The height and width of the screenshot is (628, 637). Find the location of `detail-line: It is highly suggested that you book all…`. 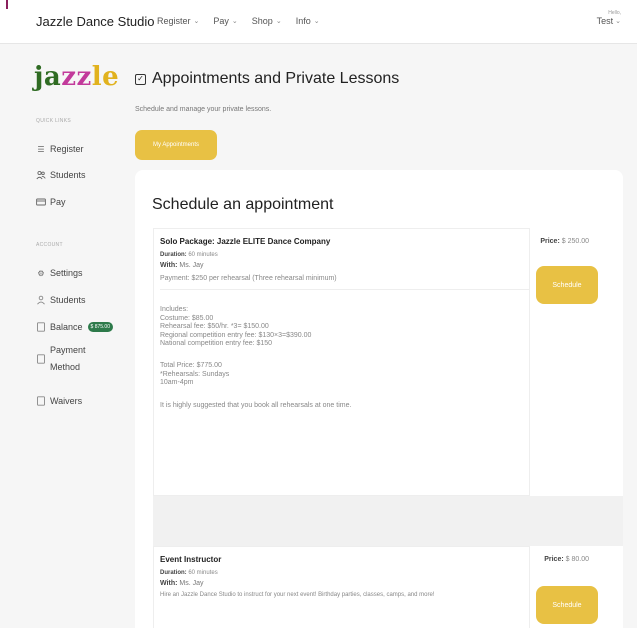

detail-line: It is highly suggested that you book all… is located at coordinates (256, 405).